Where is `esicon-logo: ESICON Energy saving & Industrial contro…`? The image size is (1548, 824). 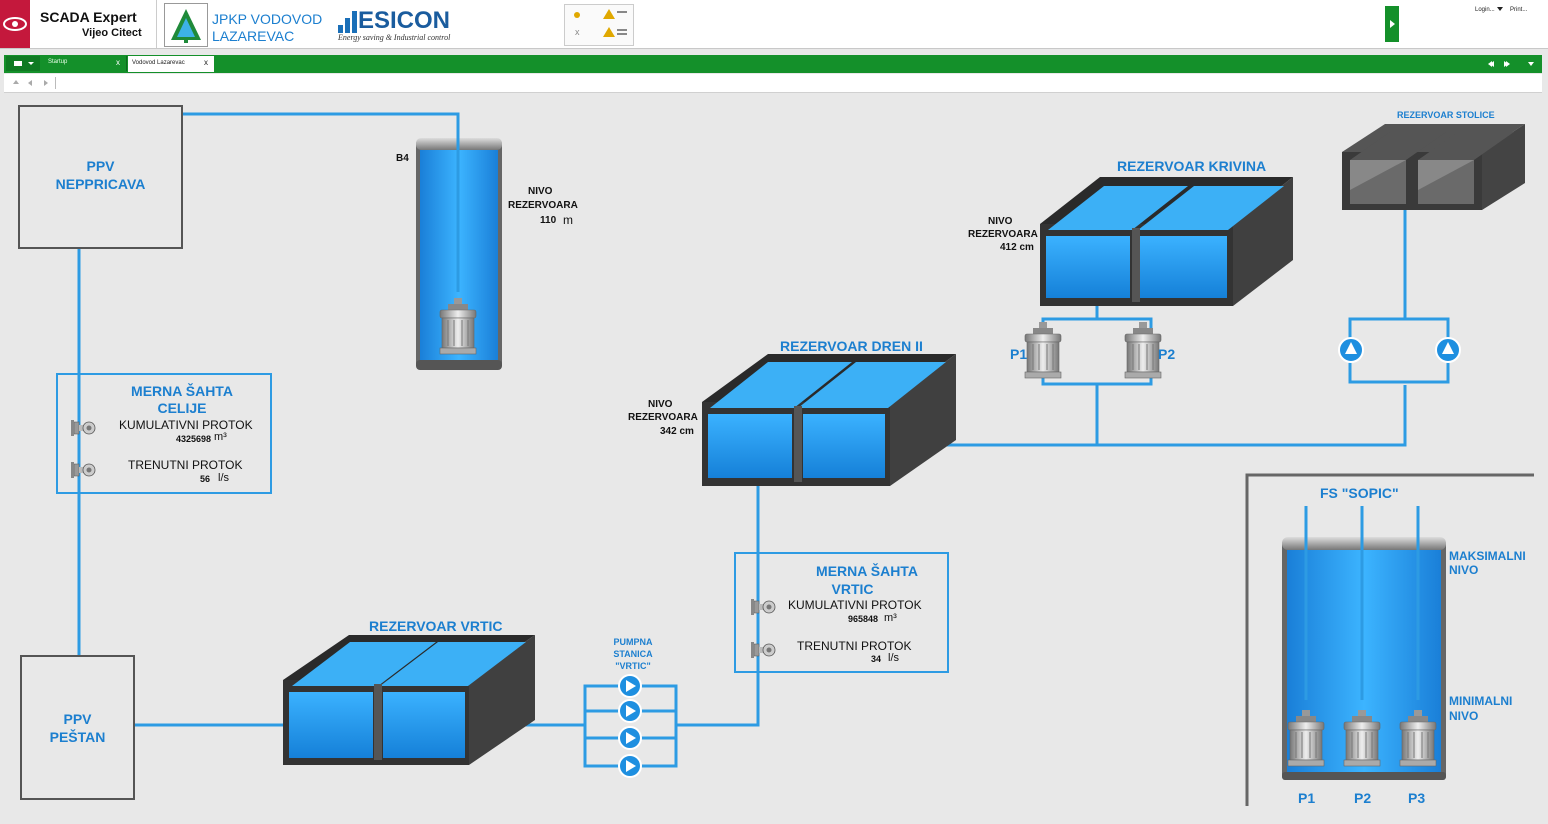 esicon-logo: ESICON Energy saving & Industrial contro… is located at coordinates (403, 24).